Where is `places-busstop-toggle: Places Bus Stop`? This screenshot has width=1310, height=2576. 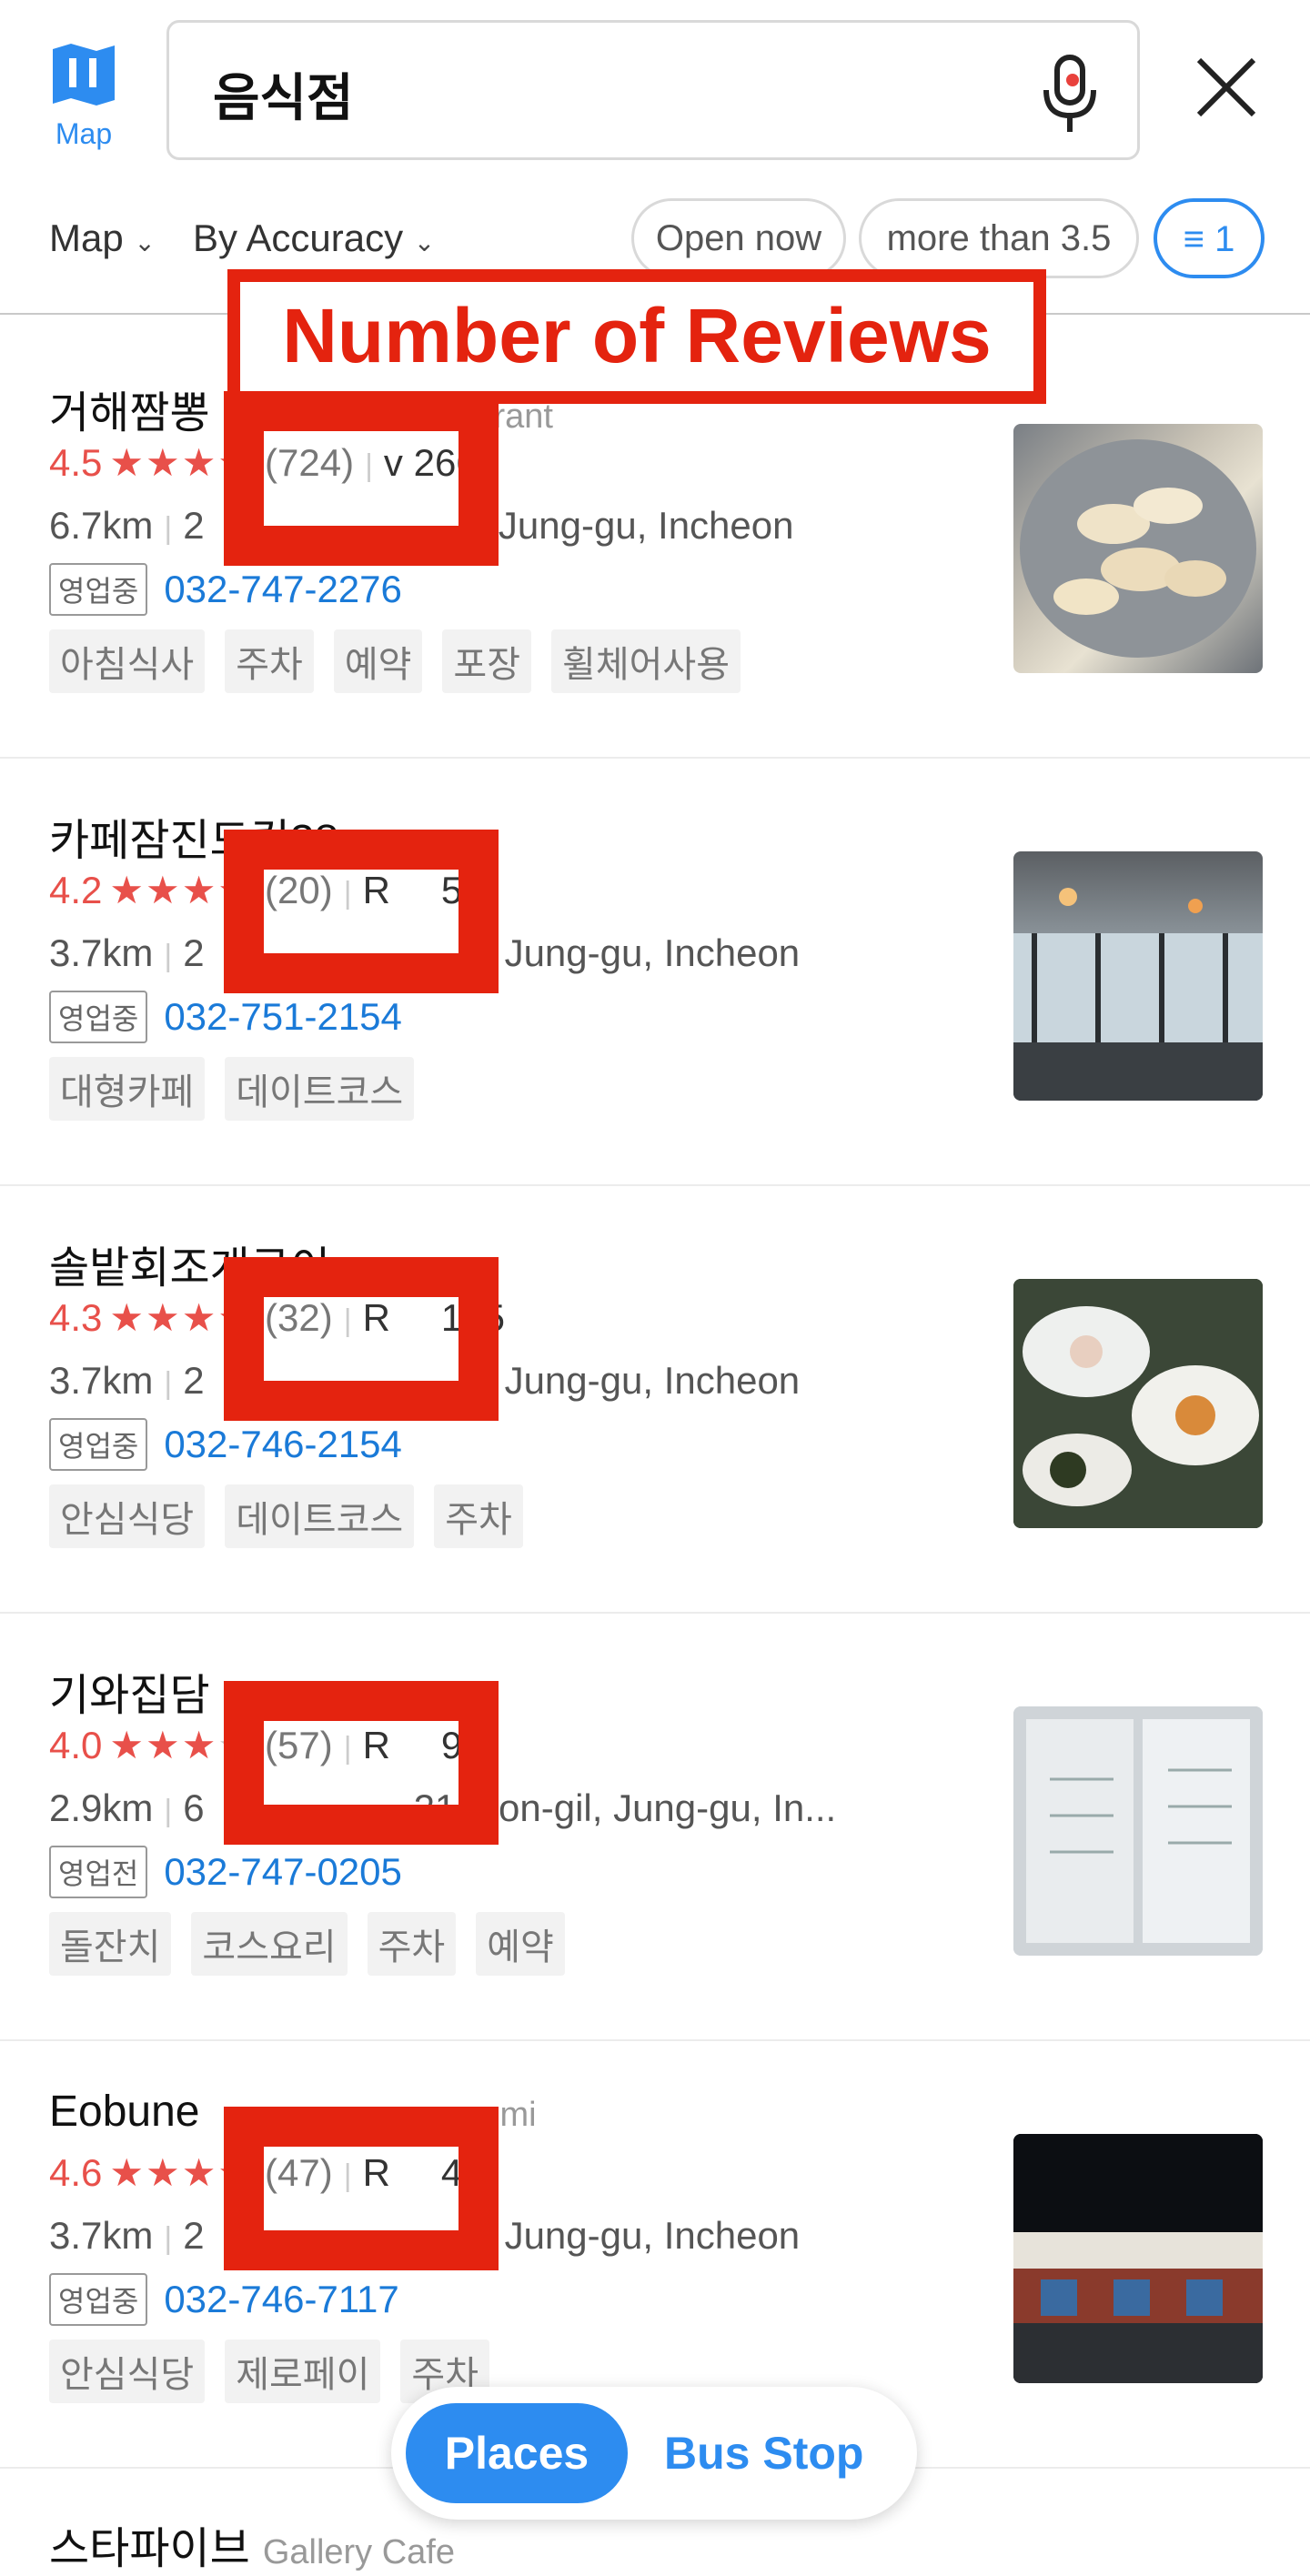 places-busstop-toggle: Places Bus Stop is located at coordinates (654, 2453).